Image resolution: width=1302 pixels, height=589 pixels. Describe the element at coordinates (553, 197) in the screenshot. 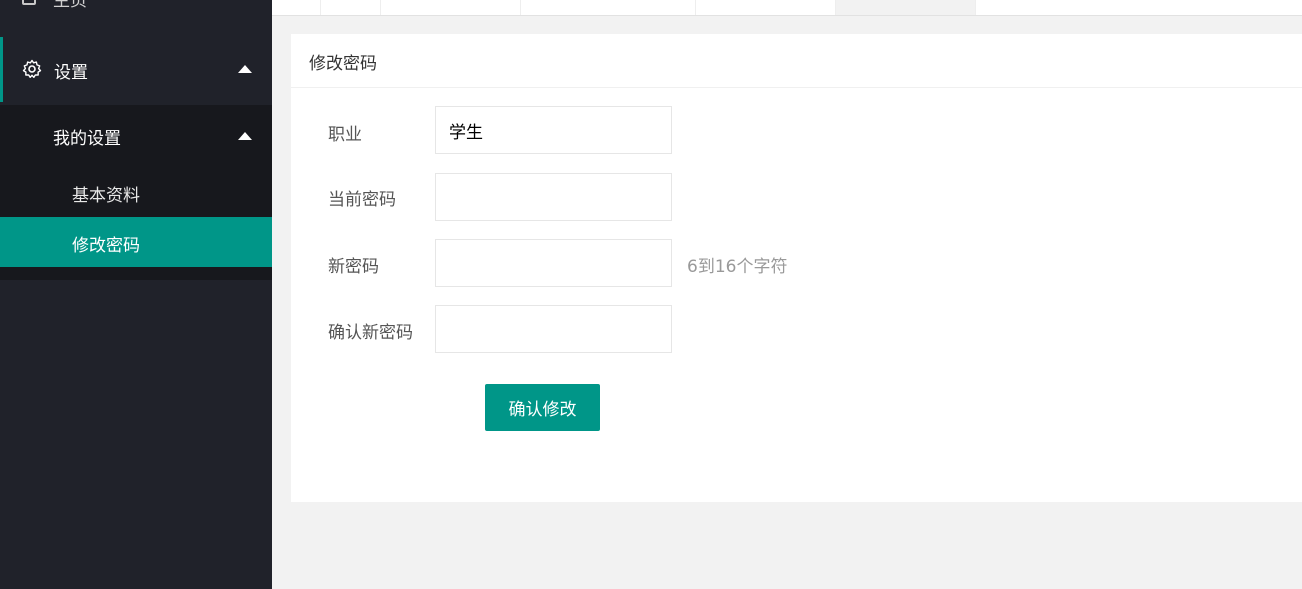

I see `current-password-field` at that location.